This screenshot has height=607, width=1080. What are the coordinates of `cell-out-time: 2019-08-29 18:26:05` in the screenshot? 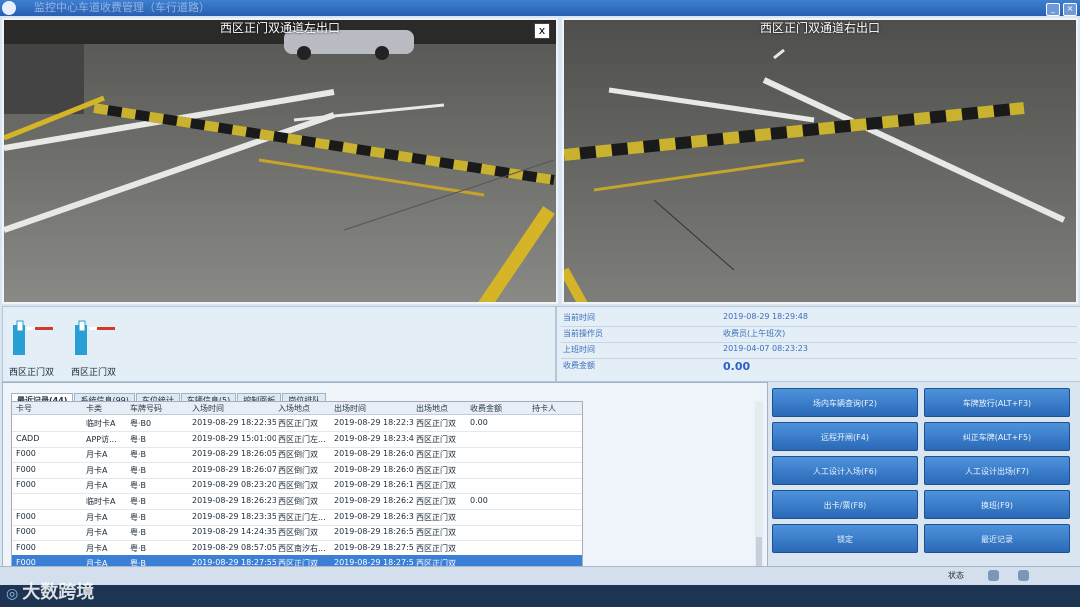 It's located at (374, 454).